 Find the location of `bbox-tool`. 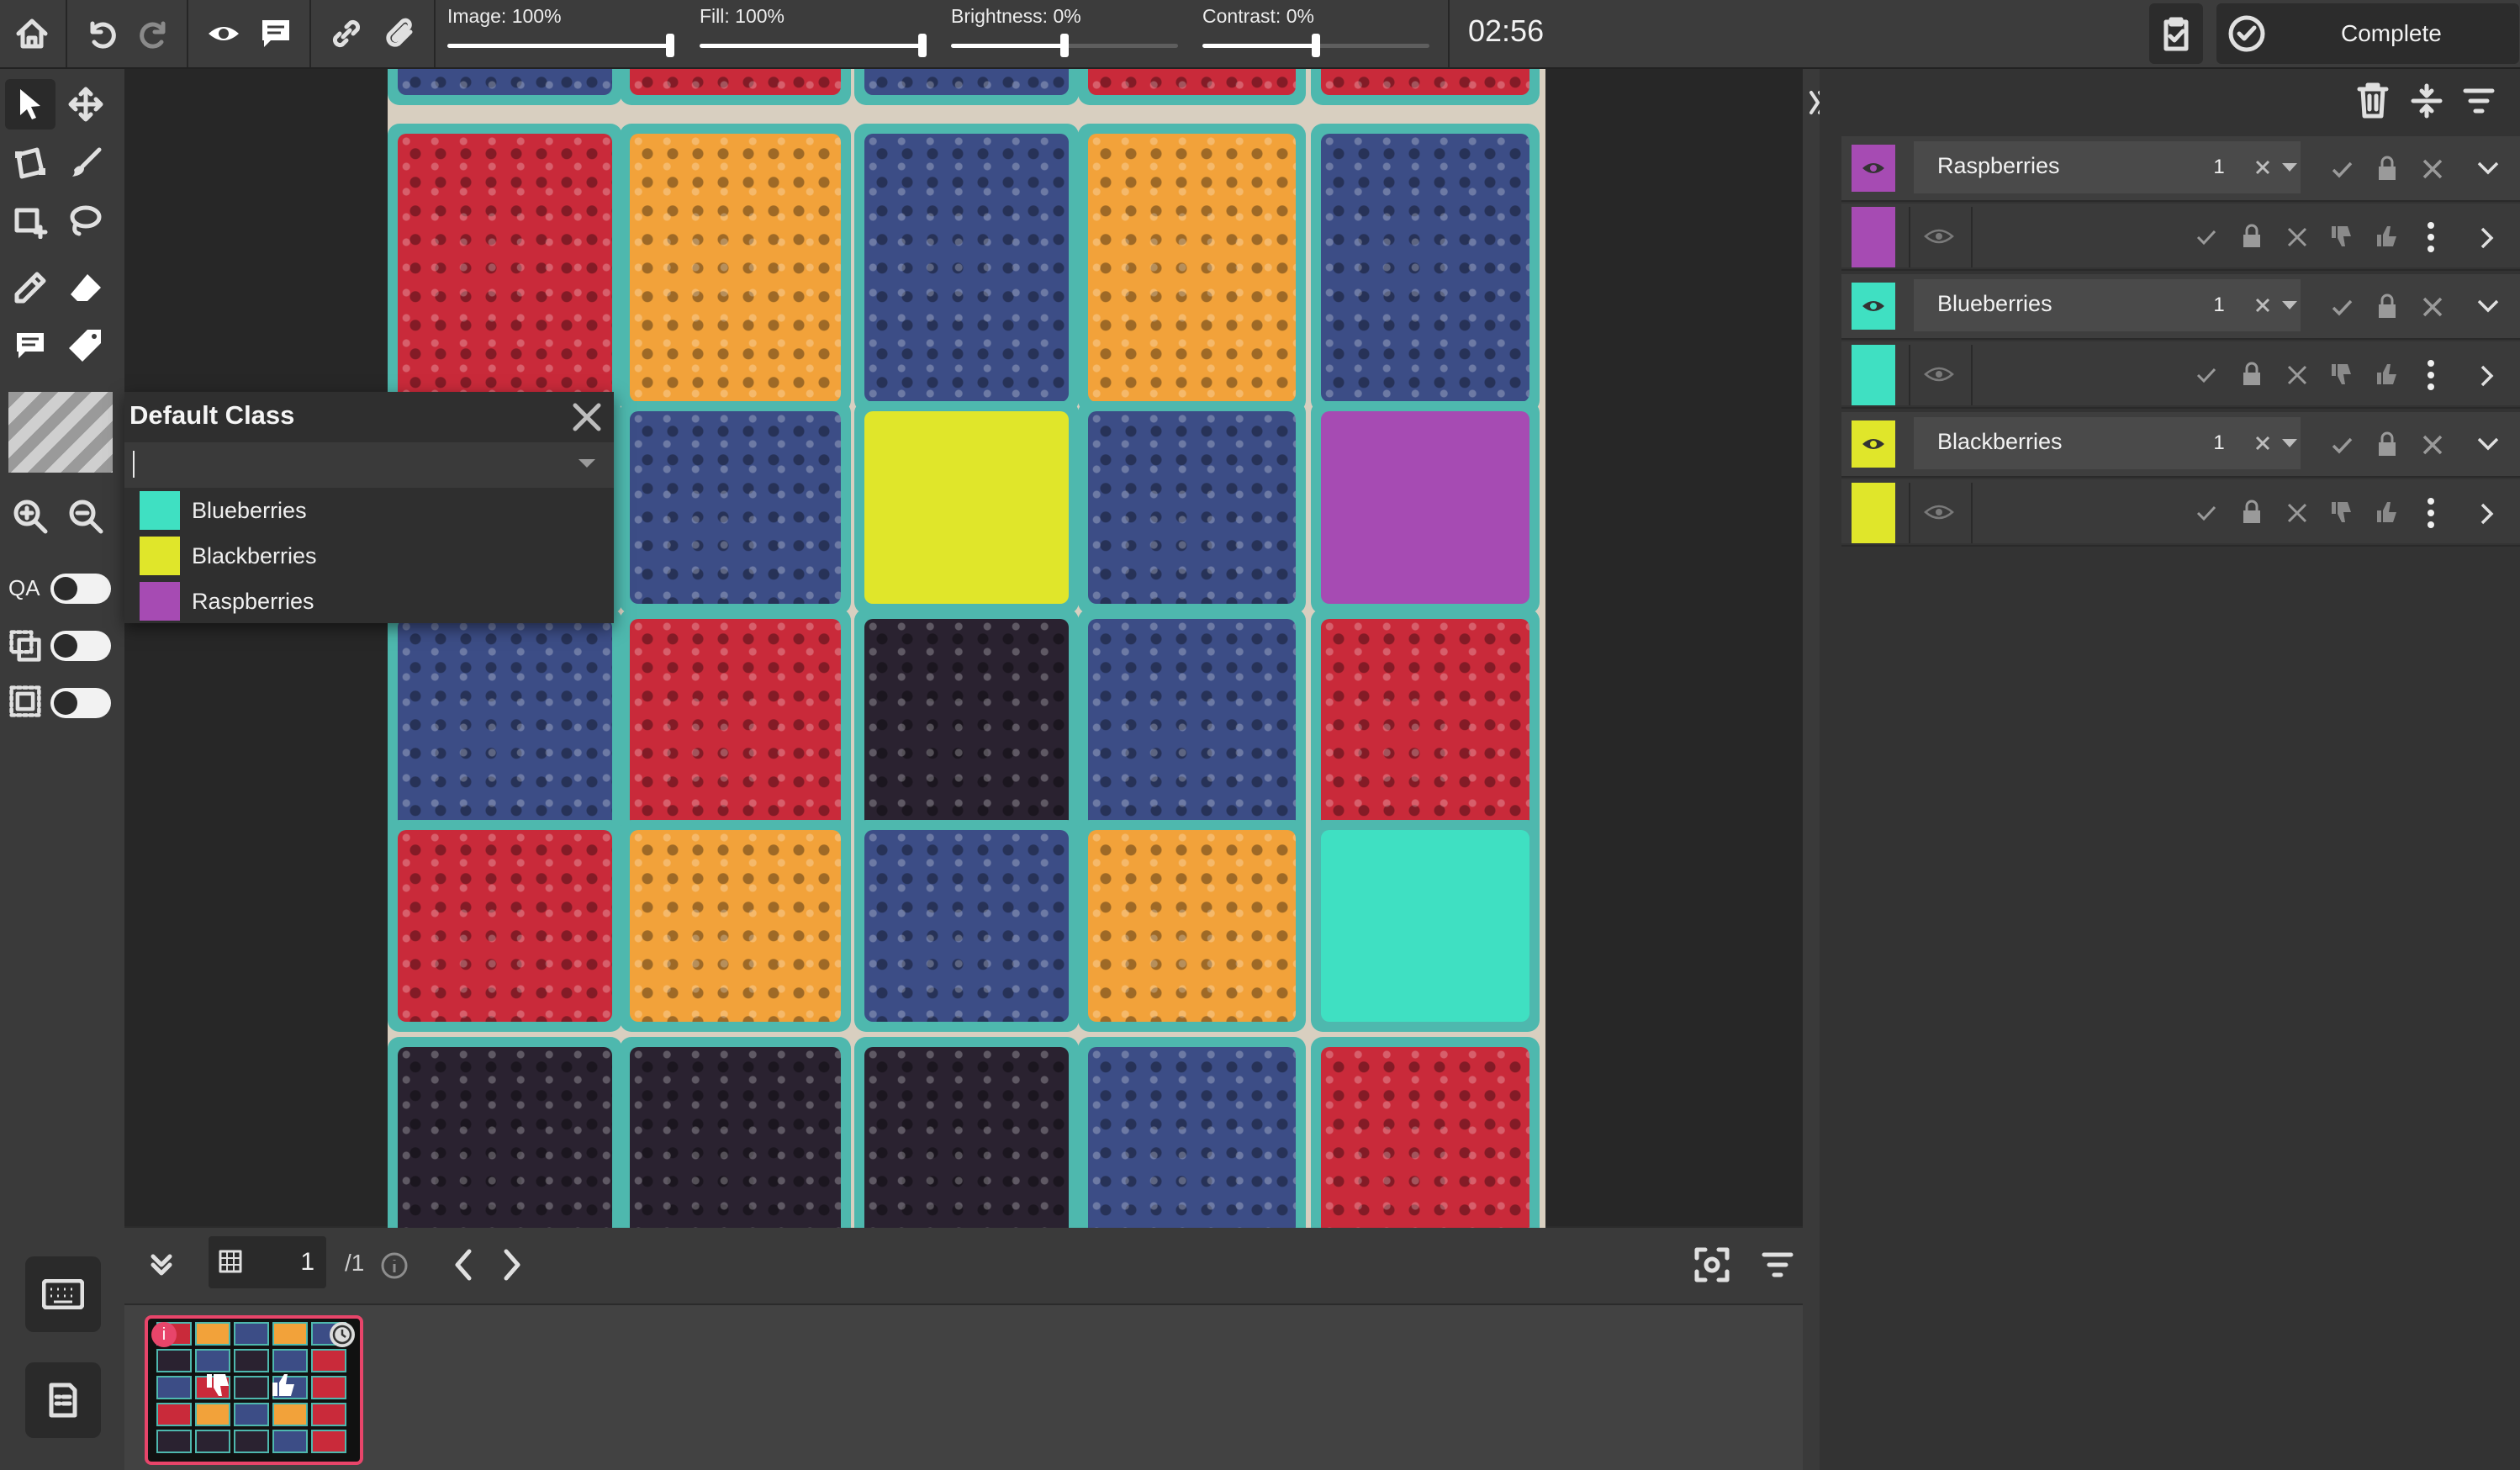

bbox-tool is located at coordinates (30, 220).